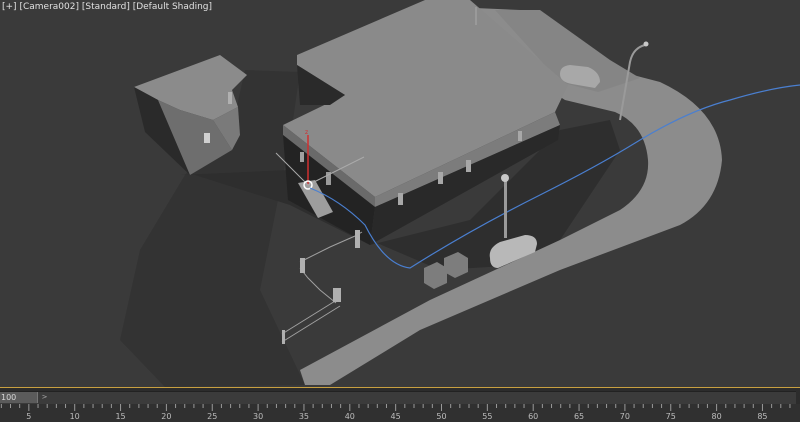 The width and height of the screenshot is (800, 422). What do you see at coordinates (670, 416) in the screenshot?
I see `ruler-tick-label: 75` at bounding box center [670, 416].